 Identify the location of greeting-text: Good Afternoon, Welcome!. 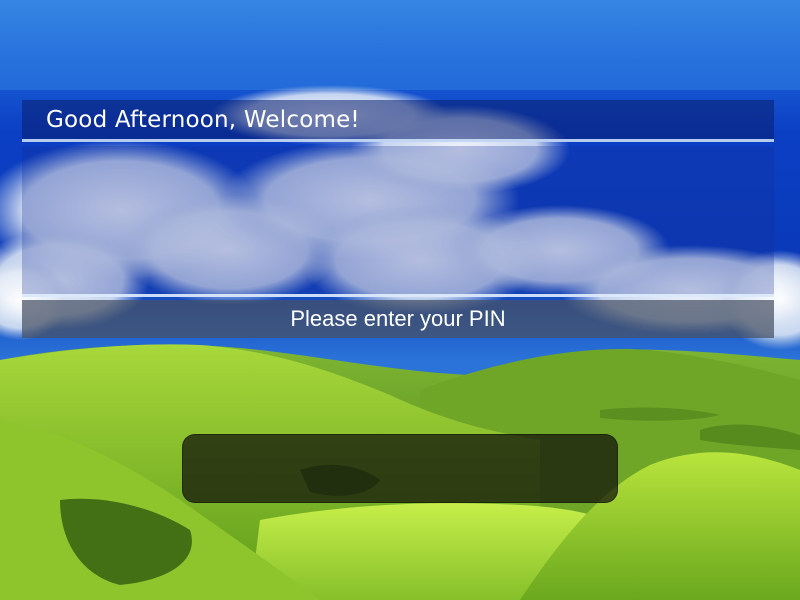
(203, 120).